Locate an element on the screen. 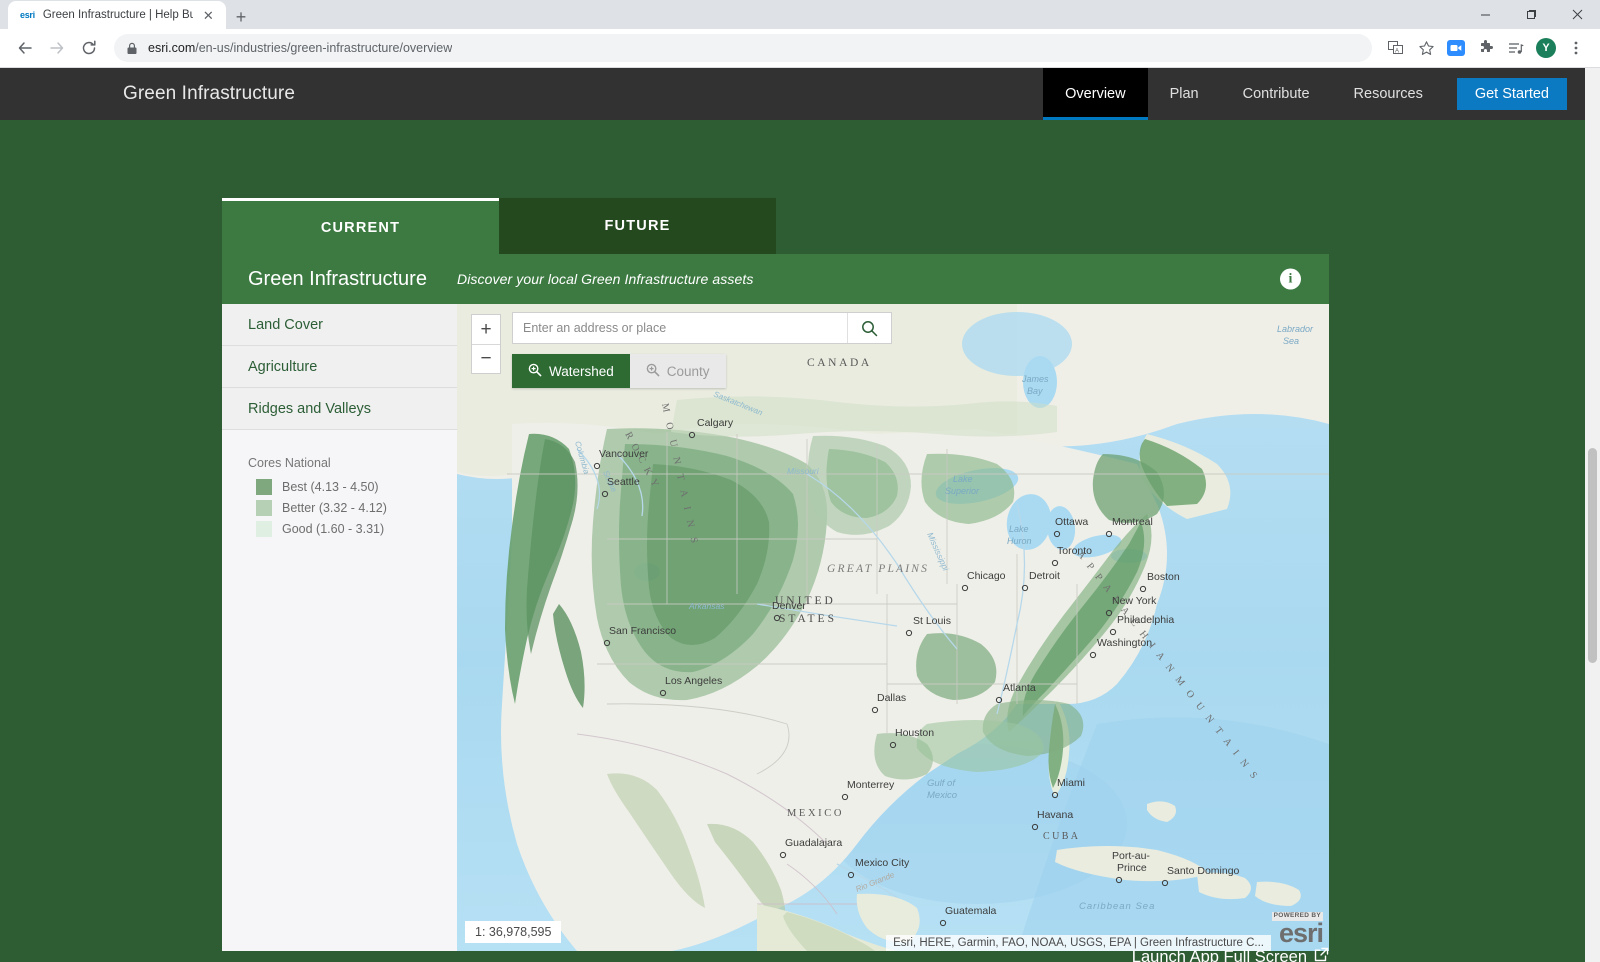  bookmark-star-icon is located at coordinates (1426, 48).